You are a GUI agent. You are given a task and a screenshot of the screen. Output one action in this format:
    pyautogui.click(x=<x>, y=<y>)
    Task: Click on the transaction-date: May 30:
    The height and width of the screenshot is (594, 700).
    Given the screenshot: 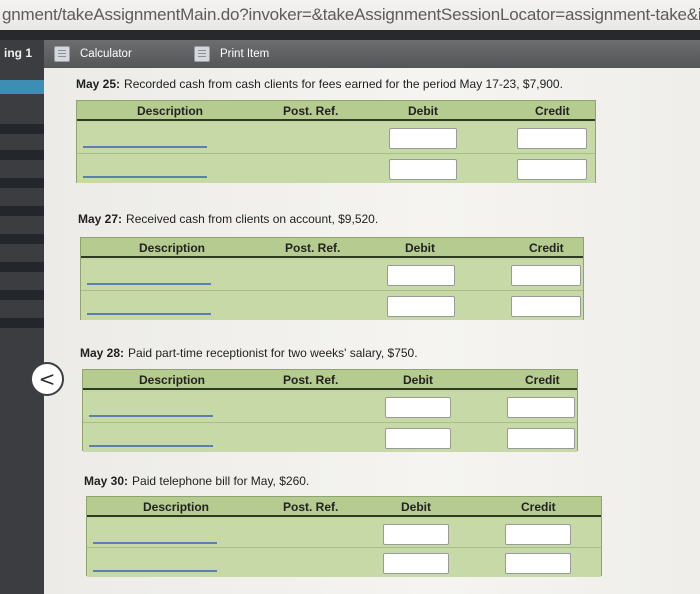 What is the action you would take?
    pyautogui.click(x=106, y=481)
    